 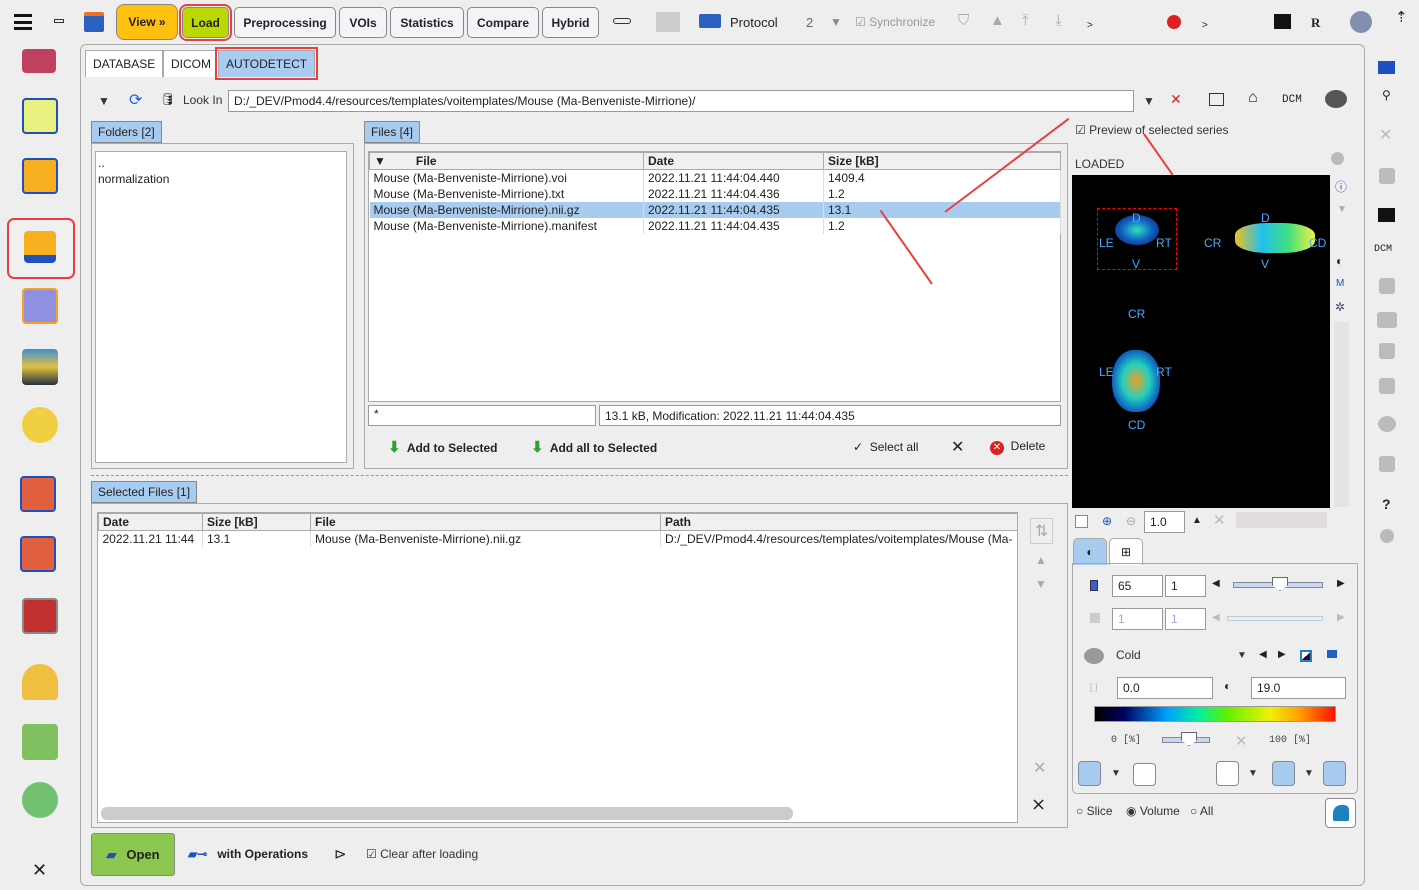 I want to click on folder-item: normalization, so click(x=221, y=179).